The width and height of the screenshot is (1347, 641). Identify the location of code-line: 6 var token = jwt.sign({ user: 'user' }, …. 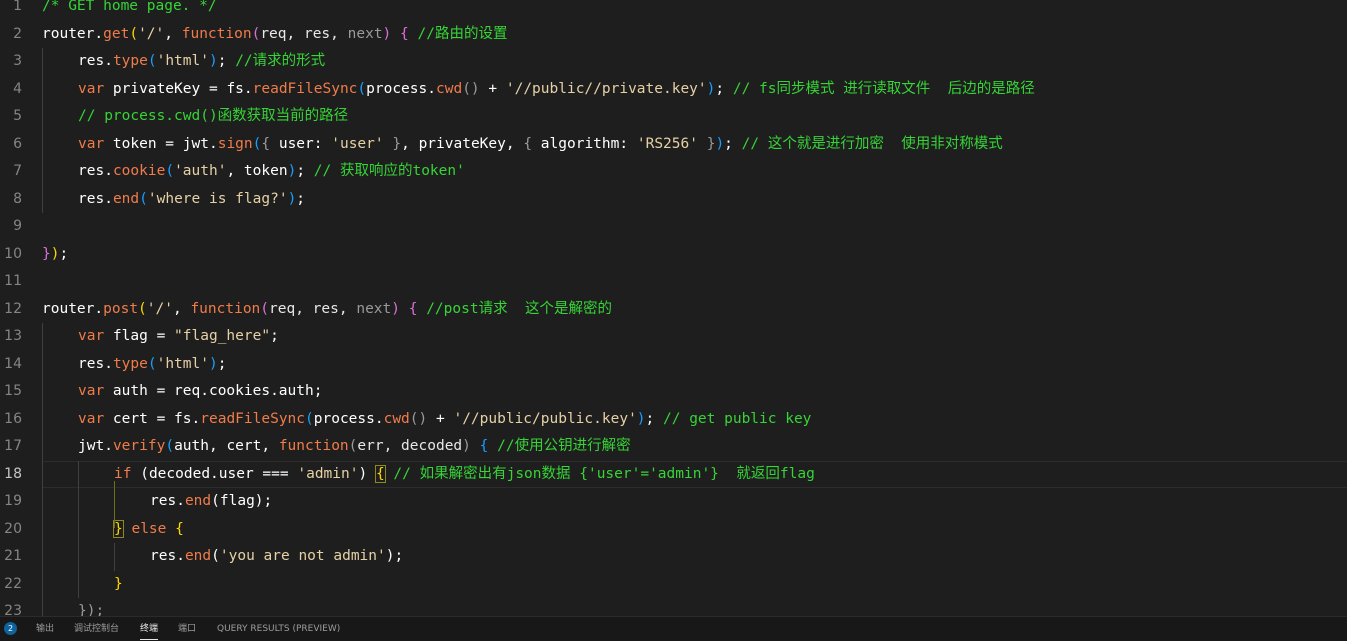
(673, 144).